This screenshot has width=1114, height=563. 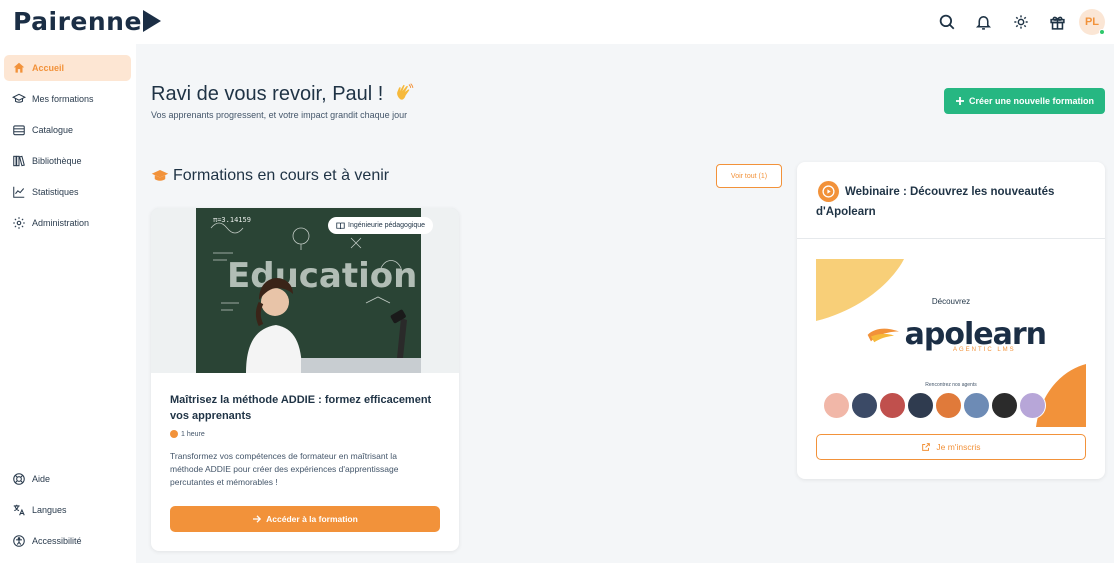 I want to click on register-button: Je m'inscris, so click(x=951, y=447).